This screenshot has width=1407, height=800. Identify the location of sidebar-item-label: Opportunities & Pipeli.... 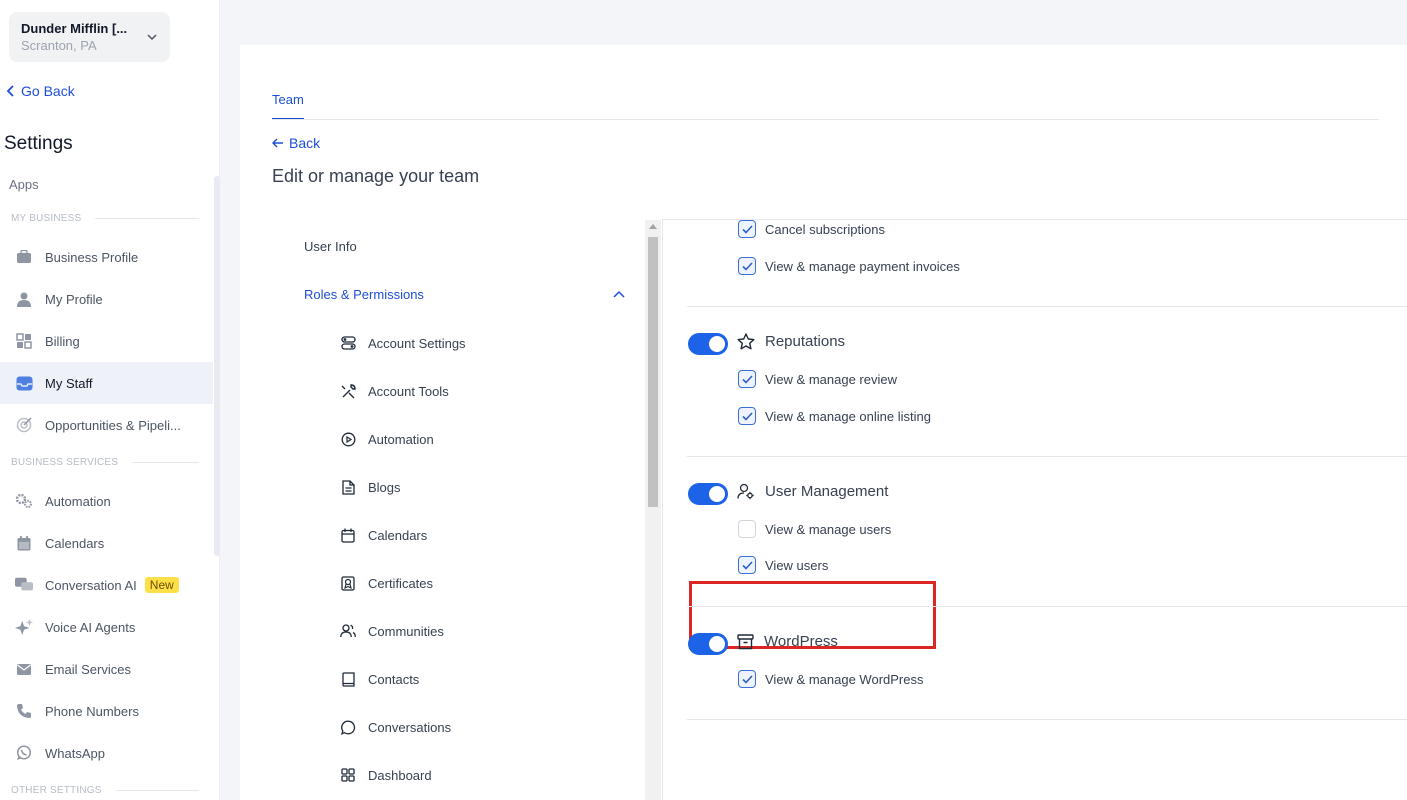
(113, 425).